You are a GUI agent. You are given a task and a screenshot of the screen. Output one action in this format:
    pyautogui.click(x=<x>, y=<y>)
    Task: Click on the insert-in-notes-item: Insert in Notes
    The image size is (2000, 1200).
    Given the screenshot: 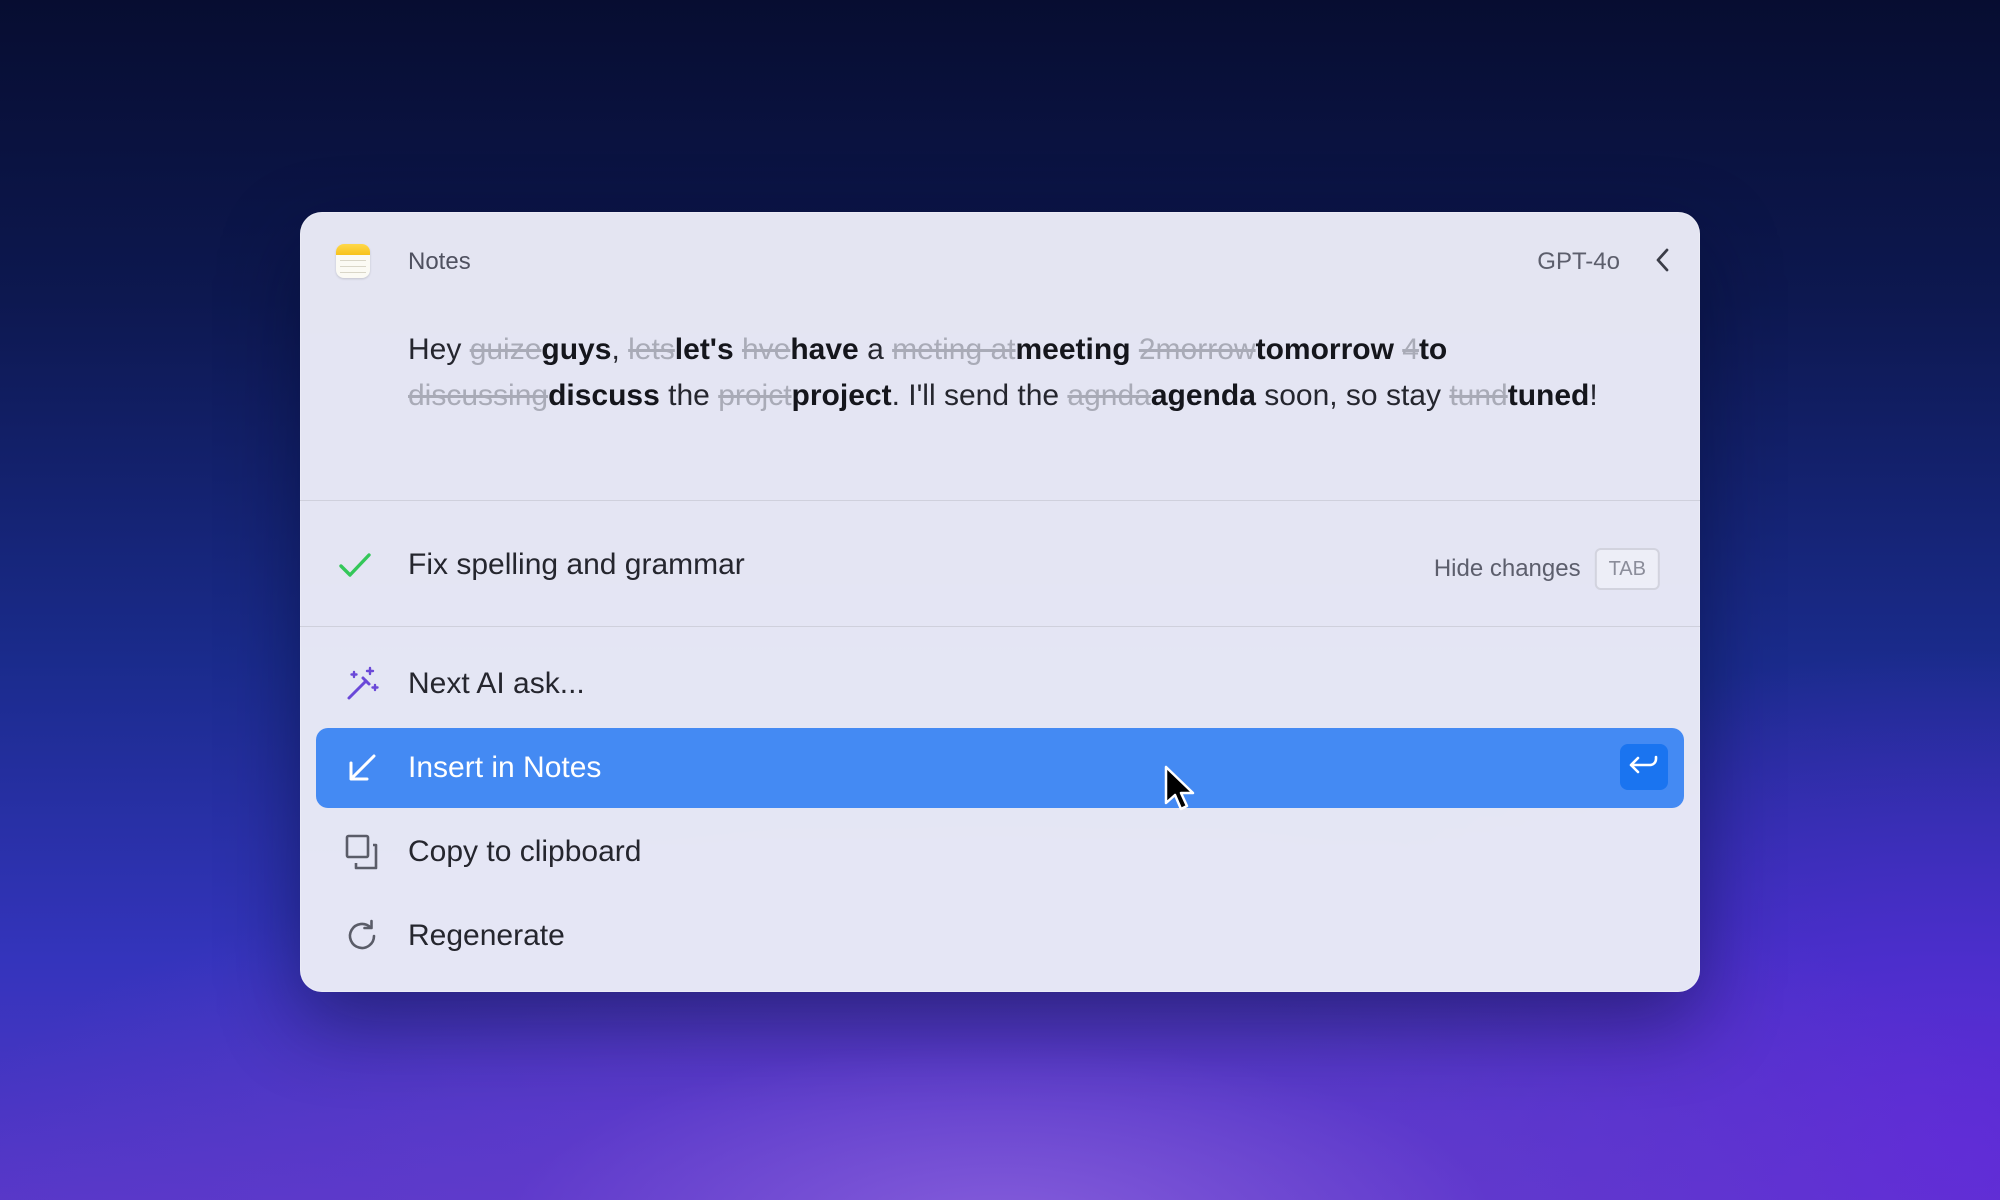 What is the action you would take?
    pyautogui.click(x=1000, y=768)
    